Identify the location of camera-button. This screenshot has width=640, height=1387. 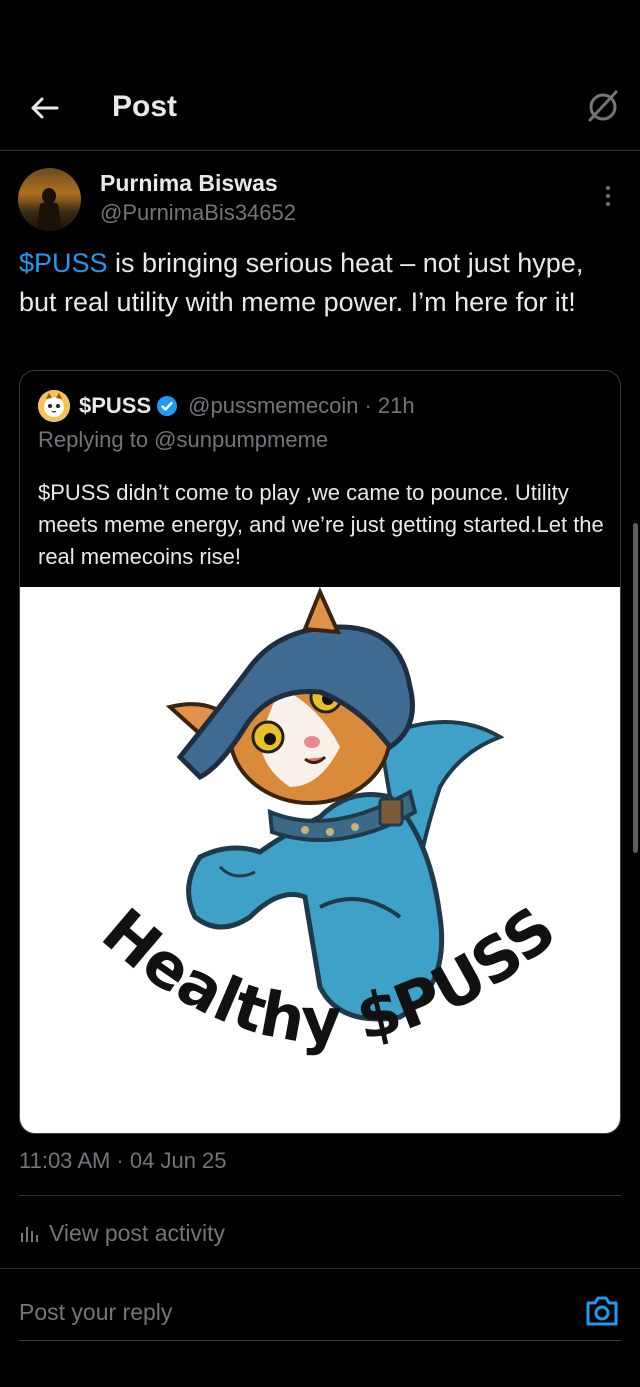
(602, 1311).